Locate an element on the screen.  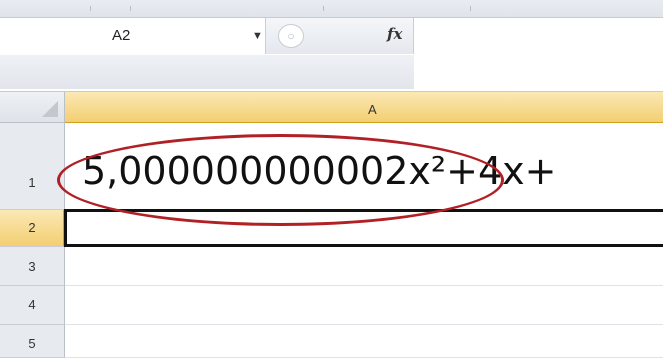
active-cell-selection is located at coordinates (363, 228).